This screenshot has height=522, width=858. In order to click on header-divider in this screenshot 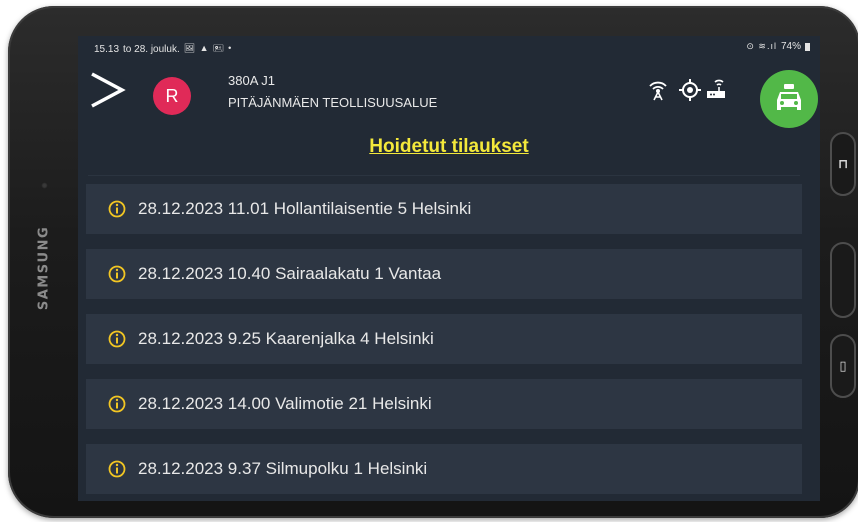, I will do `click(444, 175)`.